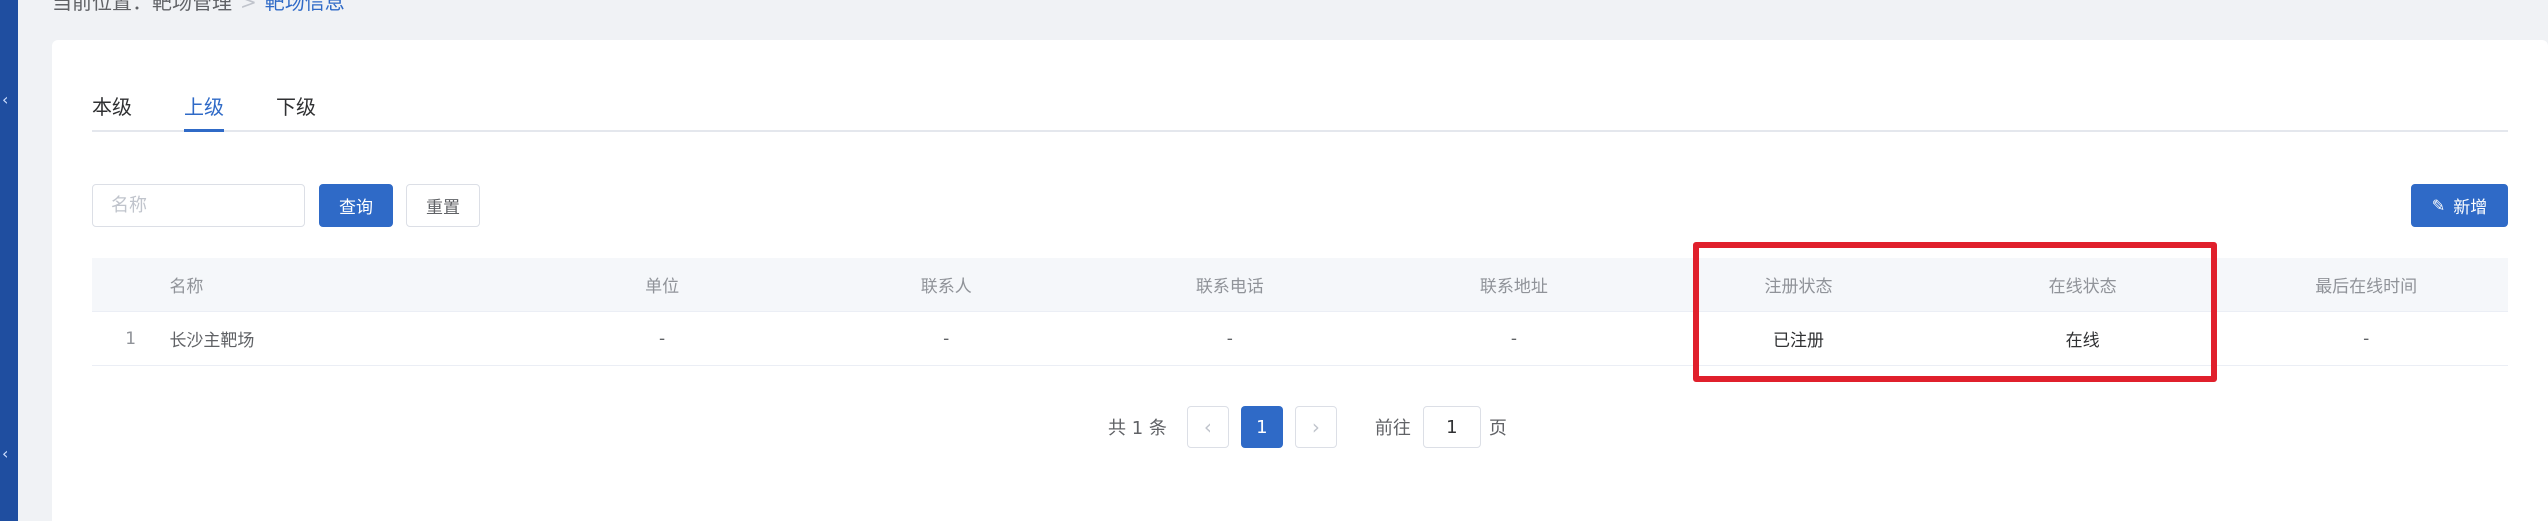  What do you see at coordinates (1300, 339) in the screenshot?
I see `table-row: 1 长沙主靶场 - - - - 已注册 在线 -` at bounding box center [1300, 339].